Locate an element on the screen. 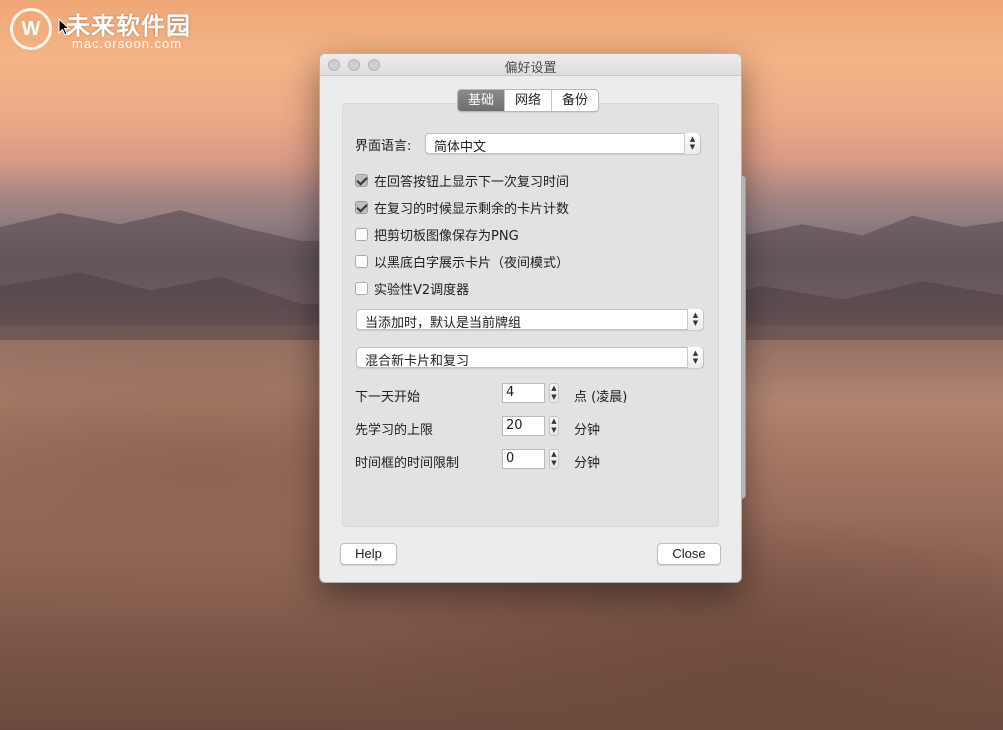 This screenshot has height=730, width=1003. checkbox-night-mode: 以黑底白字展示卡片（夜间模式） is located at coordinates (462, 262).